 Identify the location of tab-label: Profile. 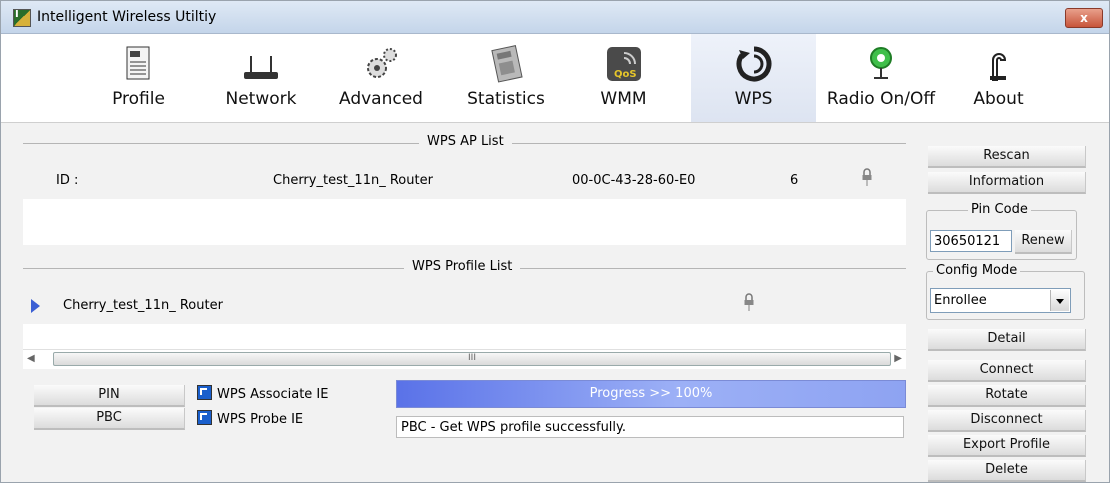
(138, 99).